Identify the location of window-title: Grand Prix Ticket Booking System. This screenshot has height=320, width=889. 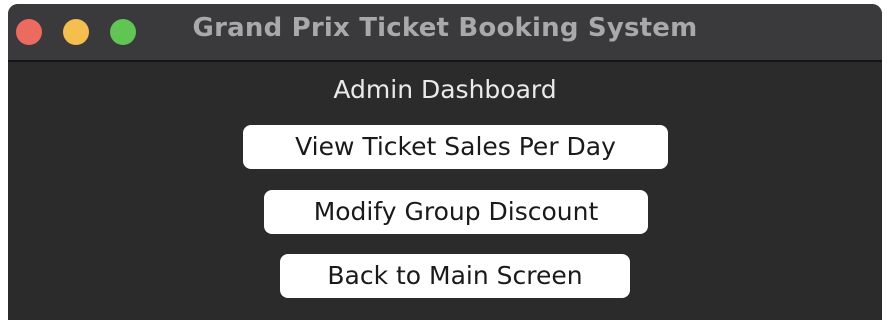
(445, 28).